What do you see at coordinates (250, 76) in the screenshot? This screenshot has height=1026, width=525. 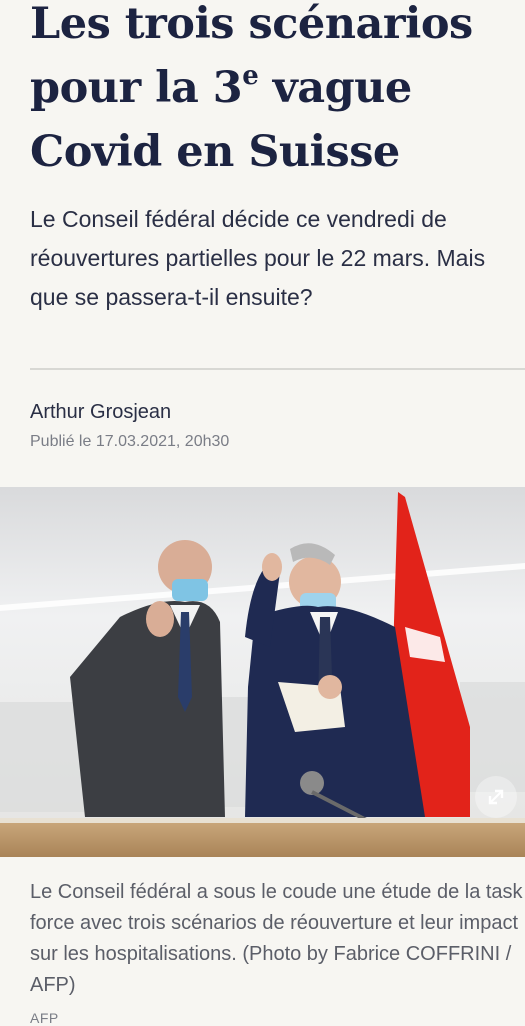 I see `headline-superscript: e` at bounding box center [250, 76].